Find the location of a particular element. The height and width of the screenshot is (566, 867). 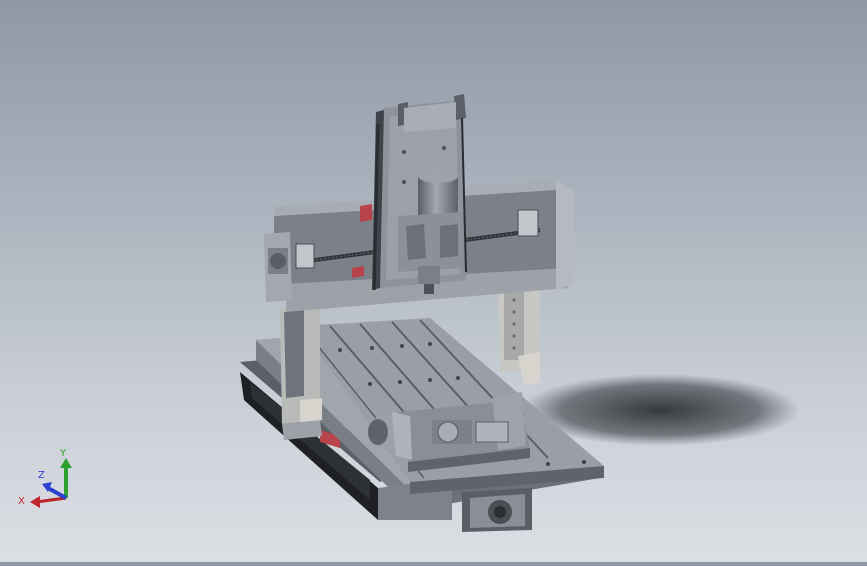

right-upright is located at coordinates (519, 334).